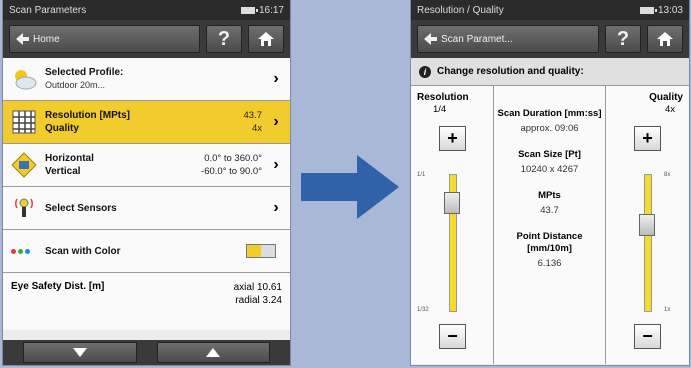 This screenshot has height=368, width=691. Describe the element at coordinates (146, 10) in the screenshot. I see `status-bar: Scan Parameters 16:17` at that location.